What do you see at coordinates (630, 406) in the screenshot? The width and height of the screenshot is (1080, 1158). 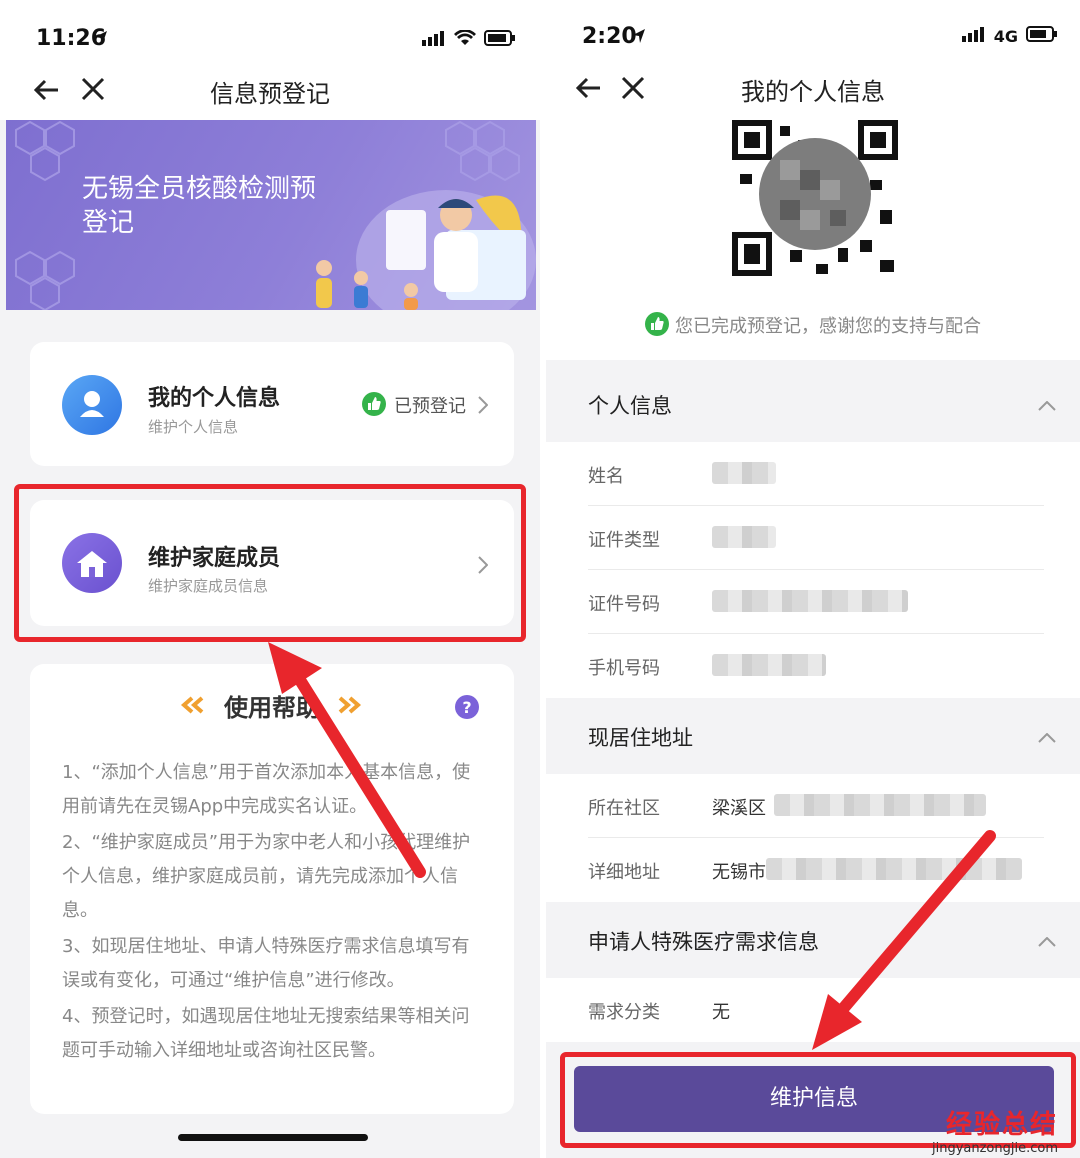 I see `section-title: 个人信息` at bounding box center [630, 406].